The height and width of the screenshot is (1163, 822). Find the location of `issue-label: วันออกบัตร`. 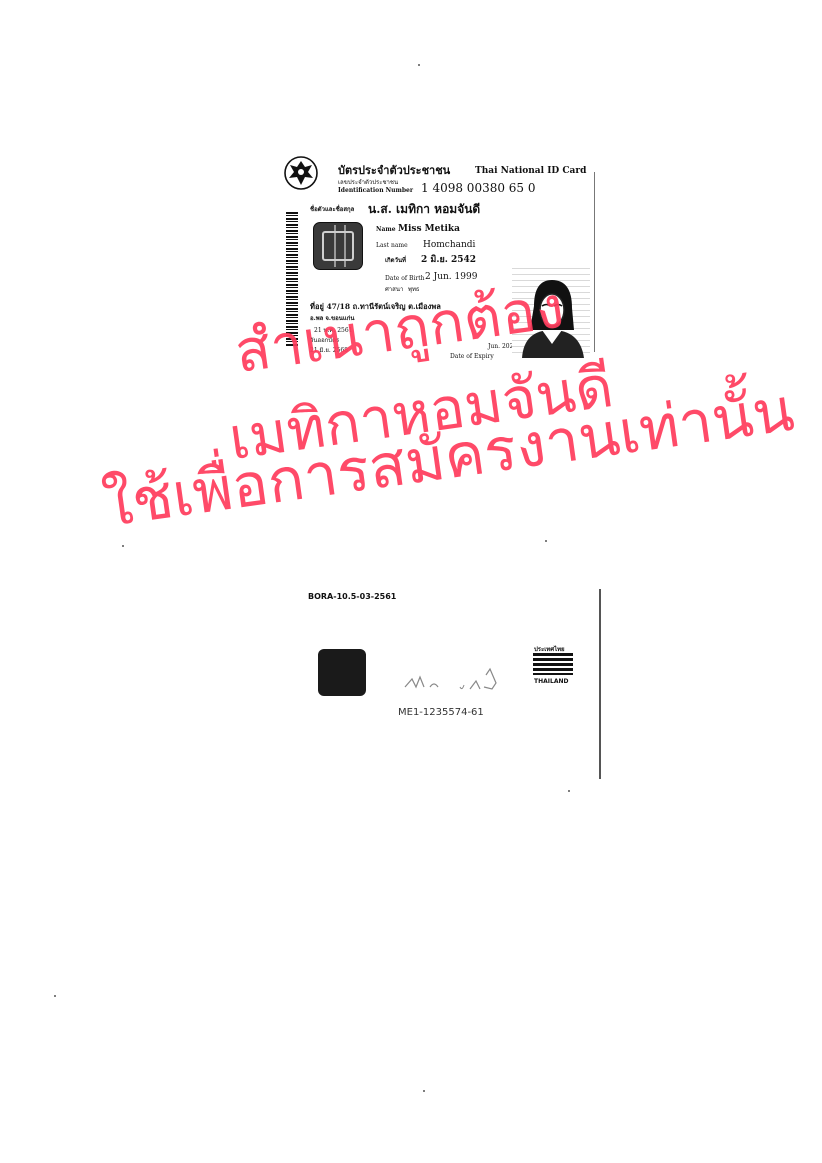

issue-label: วันออกบัตร is located at coordinates (325, 340).